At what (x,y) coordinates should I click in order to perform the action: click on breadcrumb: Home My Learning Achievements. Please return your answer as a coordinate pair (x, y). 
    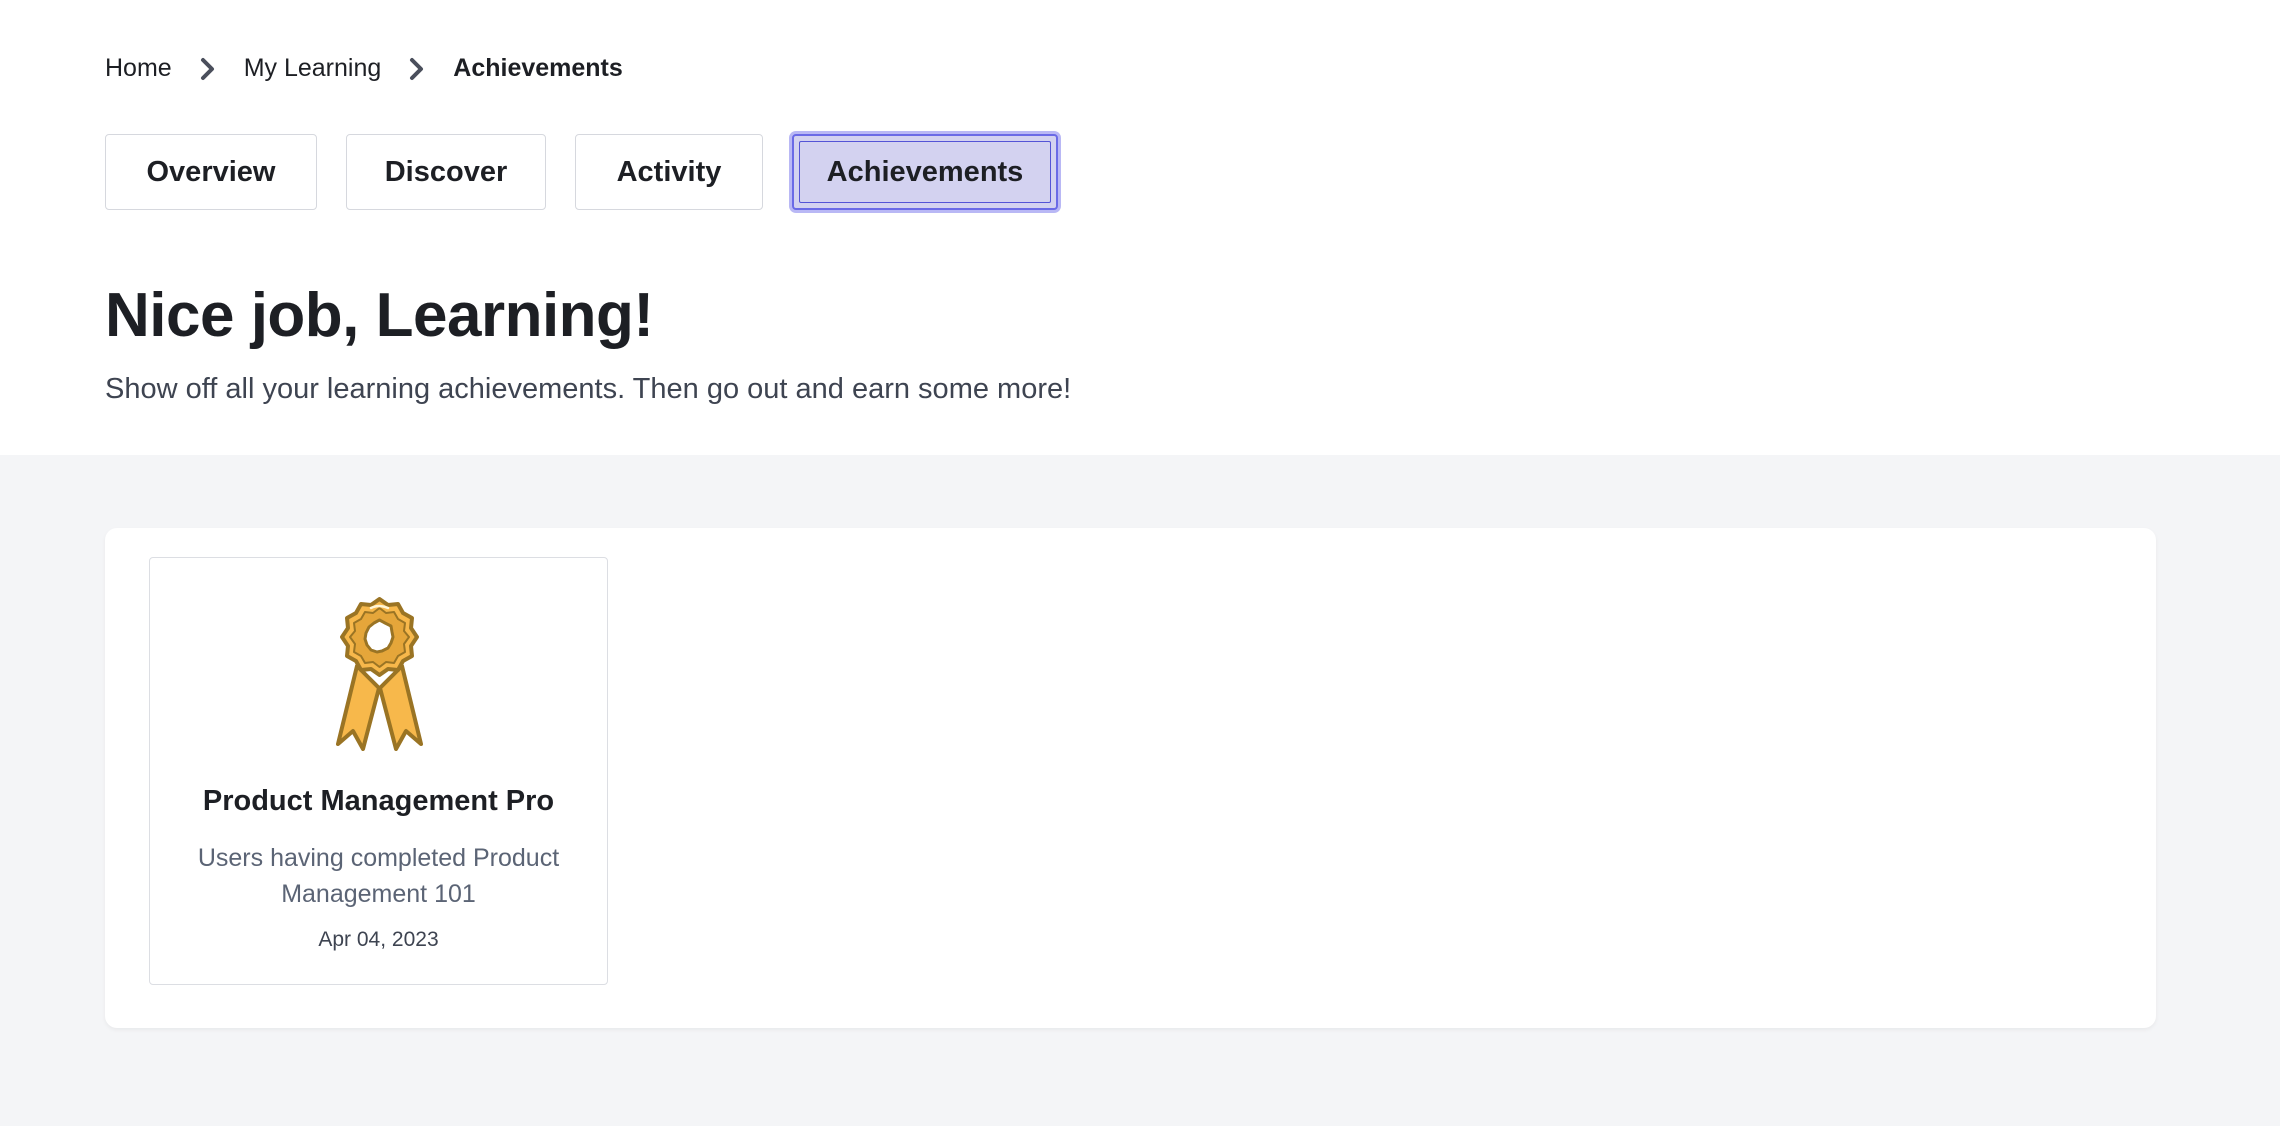
    Looking at the image, I should click on (364, 68).